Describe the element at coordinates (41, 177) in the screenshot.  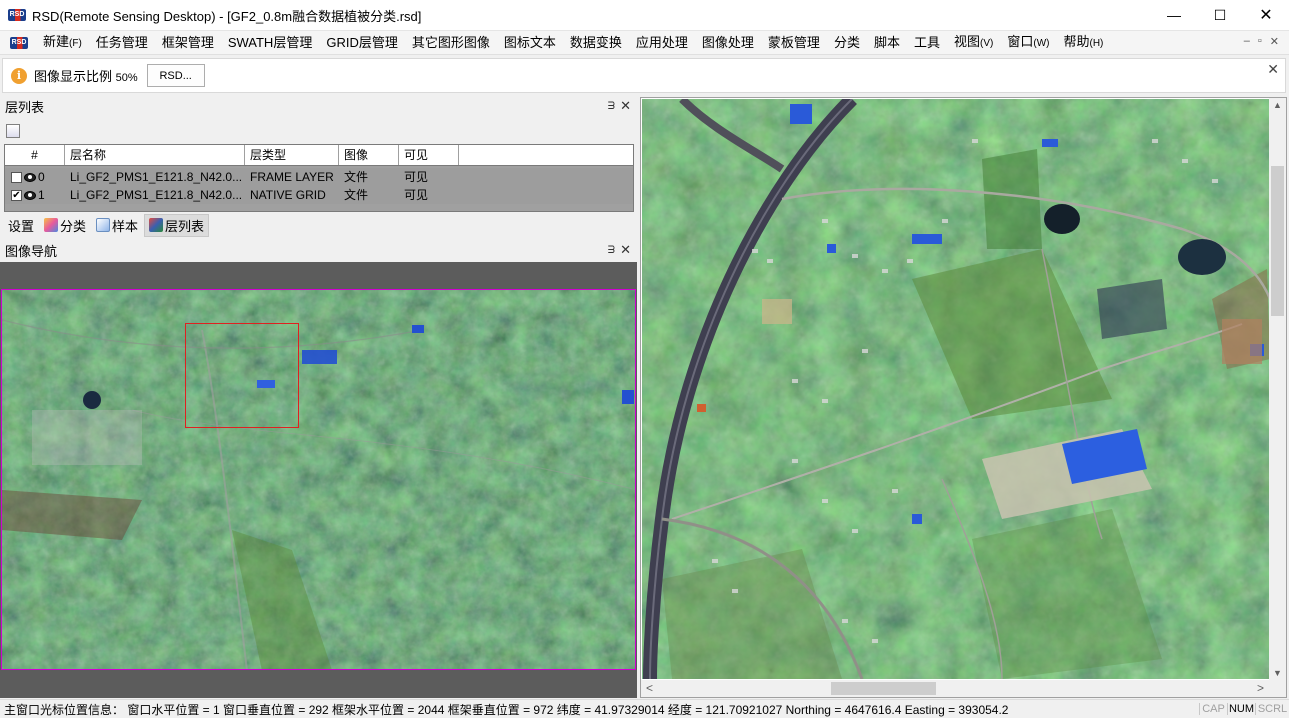
I see `row-index: 0` at that location.